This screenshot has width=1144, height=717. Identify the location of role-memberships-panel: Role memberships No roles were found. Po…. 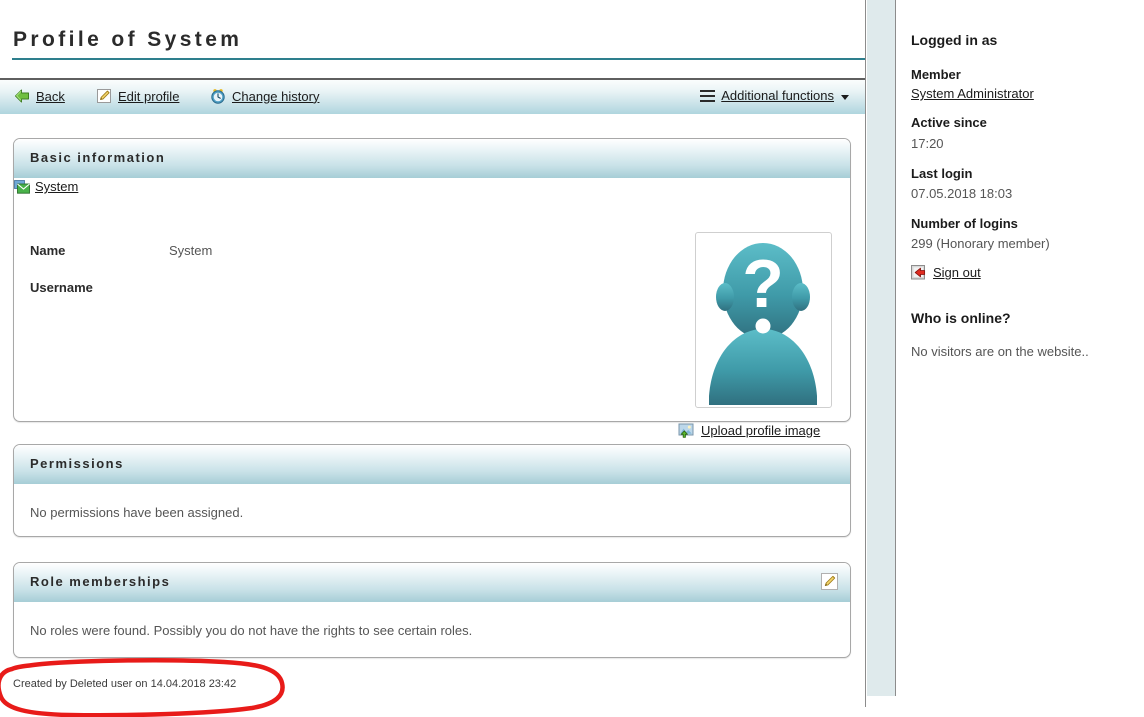
(432, 610).